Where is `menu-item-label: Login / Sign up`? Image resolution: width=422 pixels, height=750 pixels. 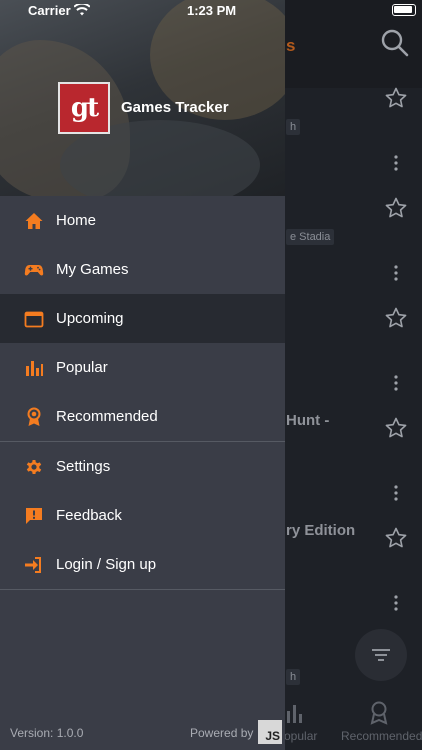
menu-item-label: Login / Sign up is located at coordinates (106, 564).